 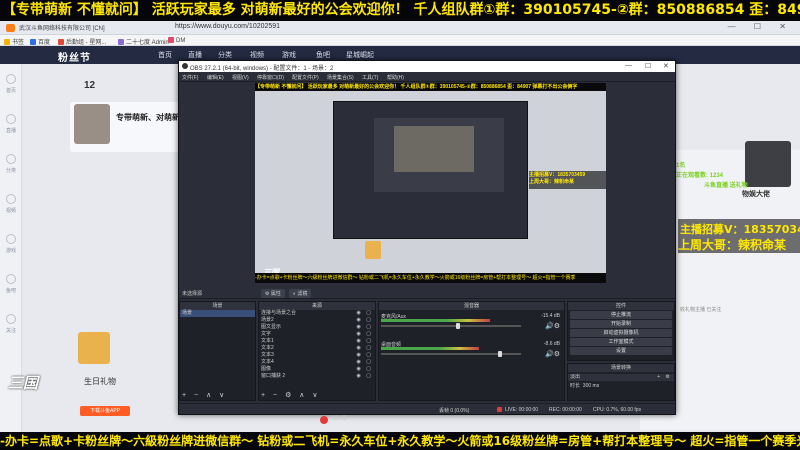 I want to click on video-icon, so click(x=11, y=199).